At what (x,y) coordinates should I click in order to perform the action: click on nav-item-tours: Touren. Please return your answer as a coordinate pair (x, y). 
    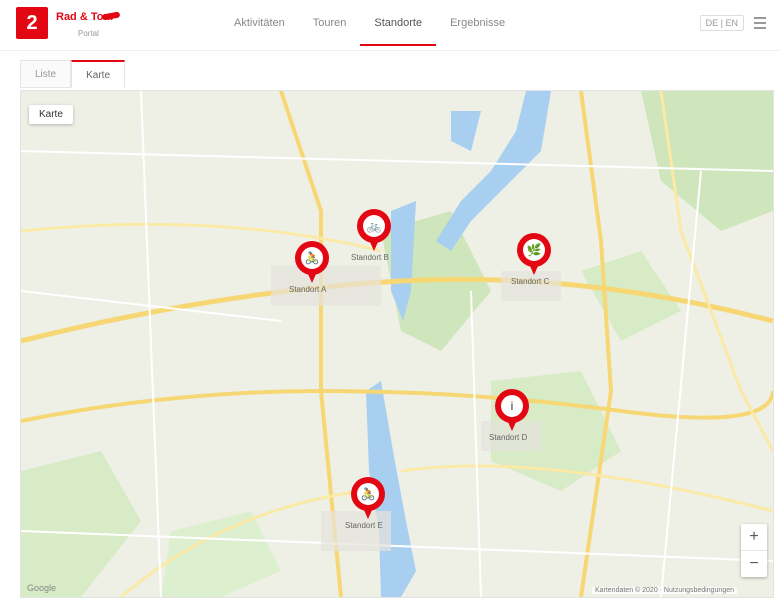
    Looking at the image, I should click on (330, 23).